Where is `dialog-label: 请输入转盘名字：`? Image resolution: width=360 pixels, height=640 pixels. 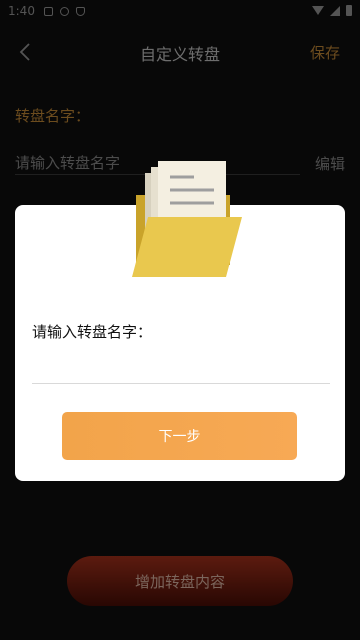
dialog-label: 请输入转盘名字： is located at coordinates (92, 332).